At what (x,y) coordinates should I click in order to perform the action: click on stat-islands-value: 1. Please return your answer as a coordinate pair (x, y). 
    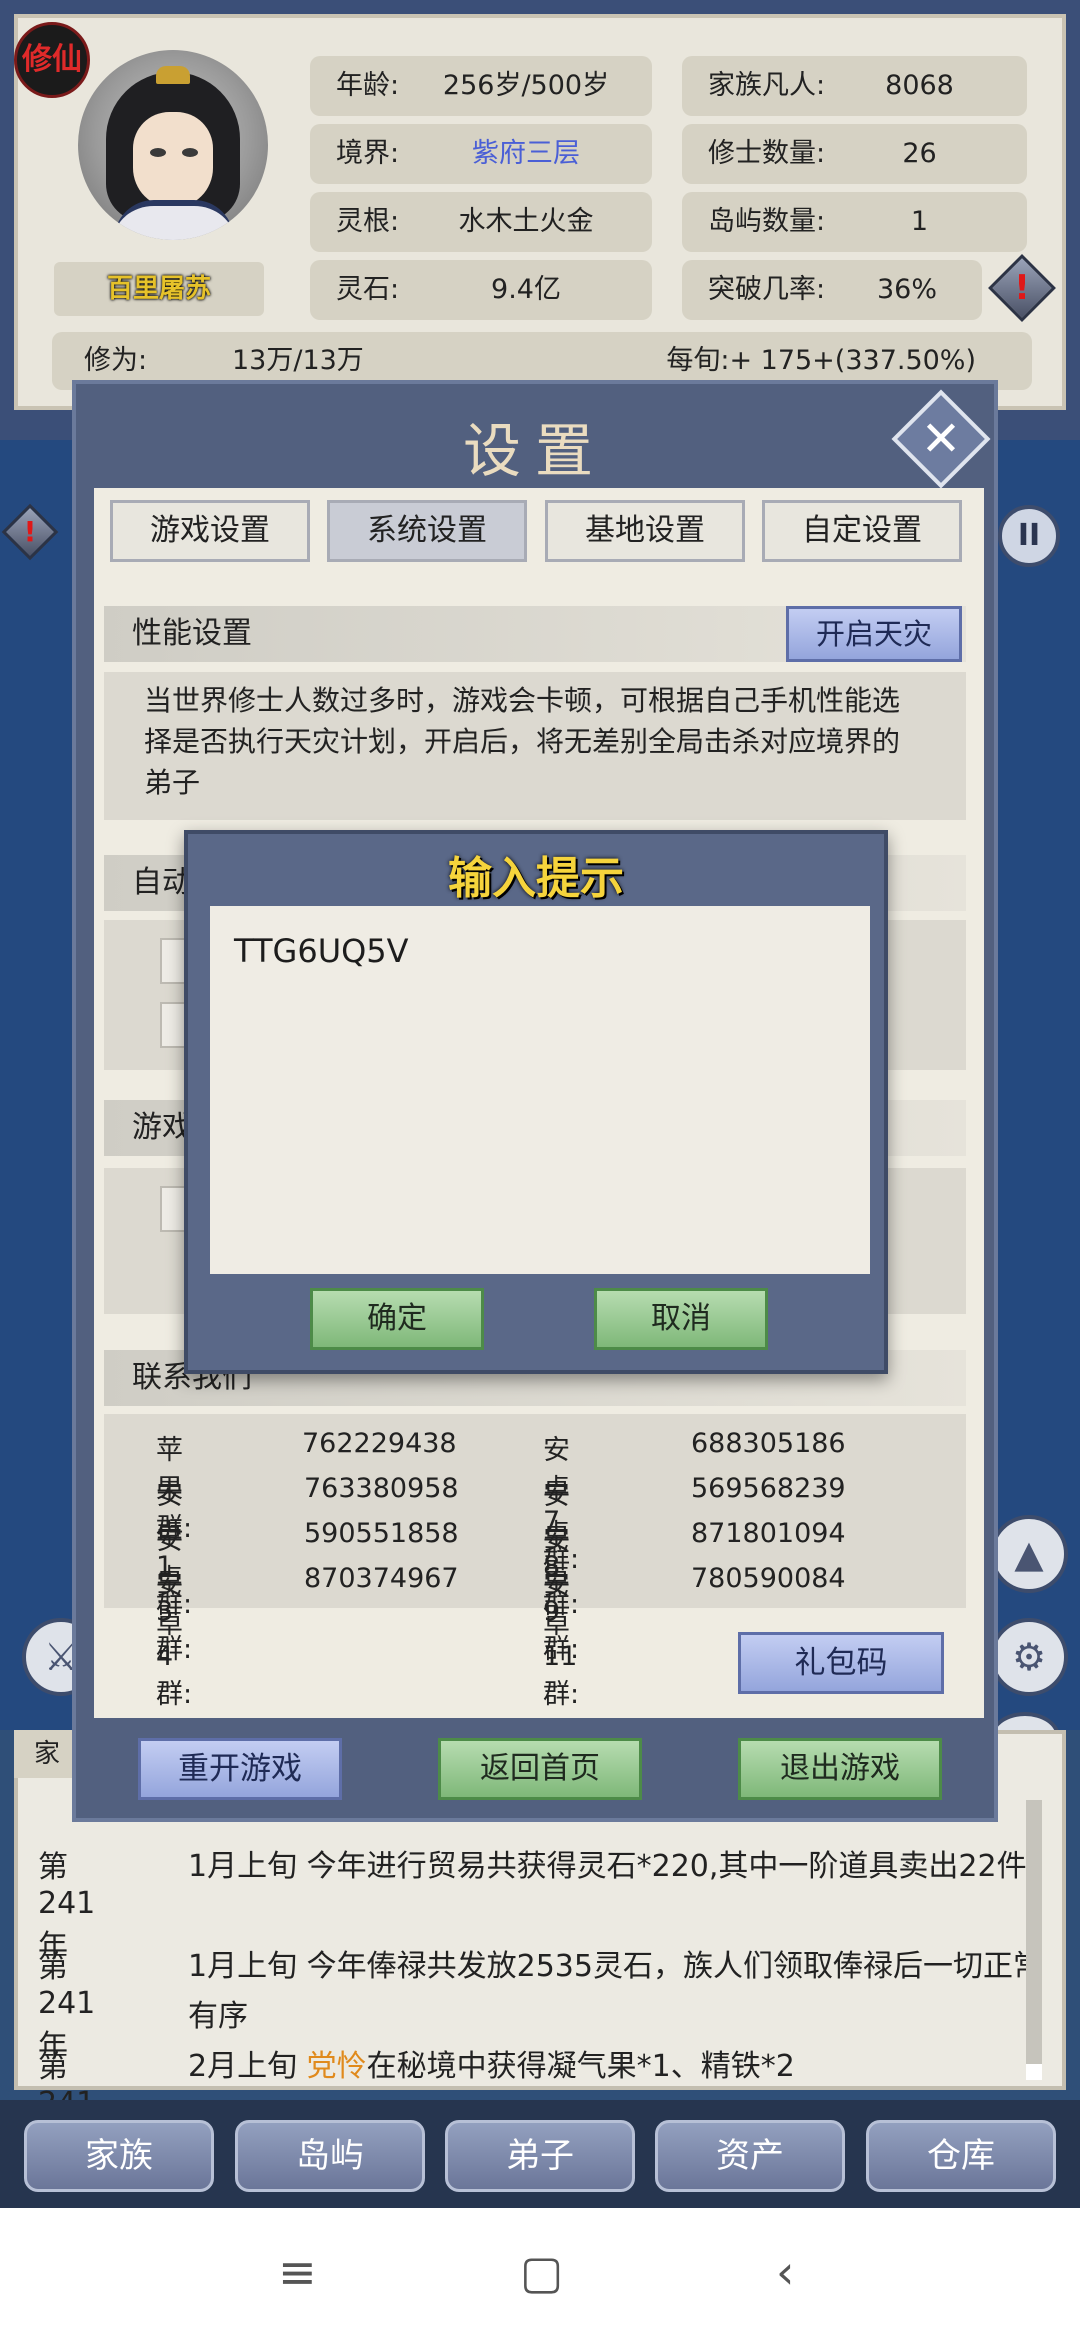
    Looking at the image, I should click on (919, 221).